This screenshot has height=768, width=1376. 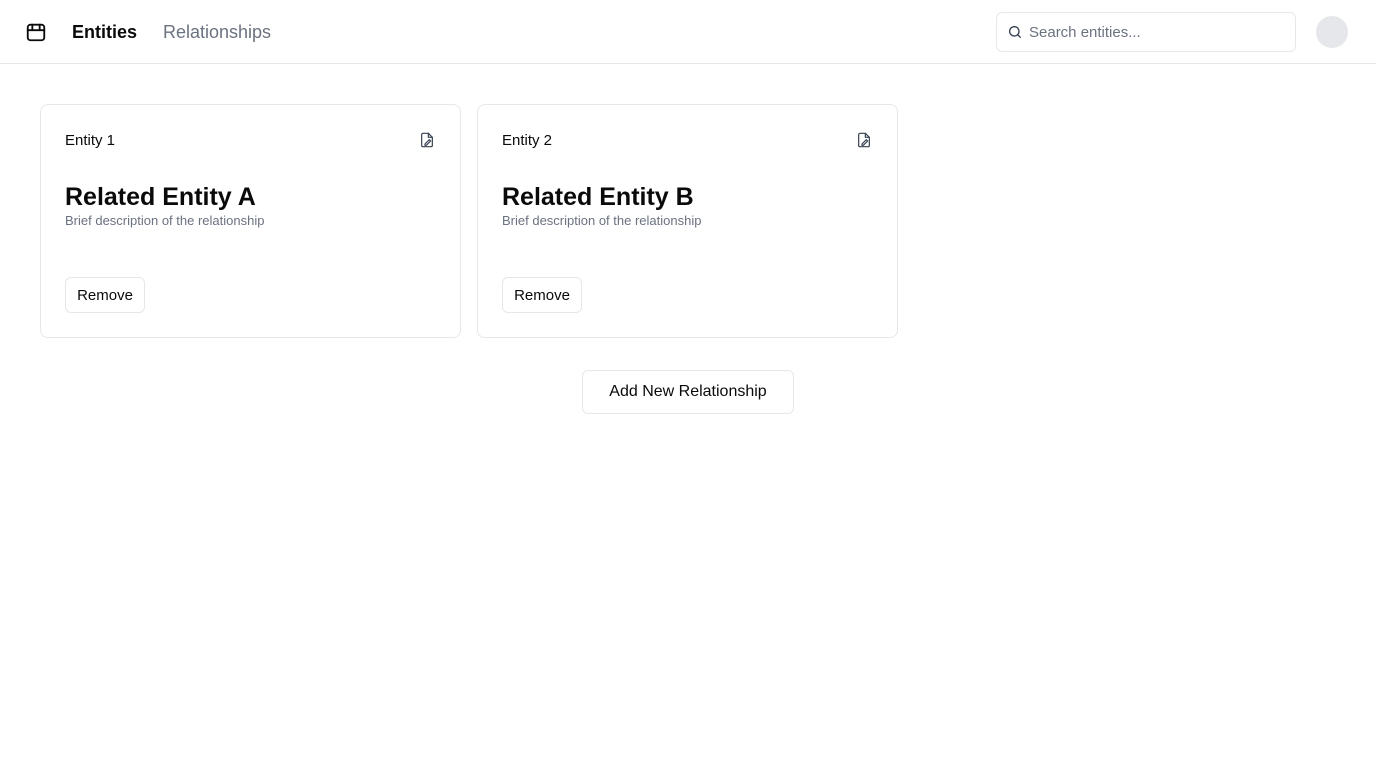 I want to click on card-title: Related Entity B, so click(x=598, y=197).